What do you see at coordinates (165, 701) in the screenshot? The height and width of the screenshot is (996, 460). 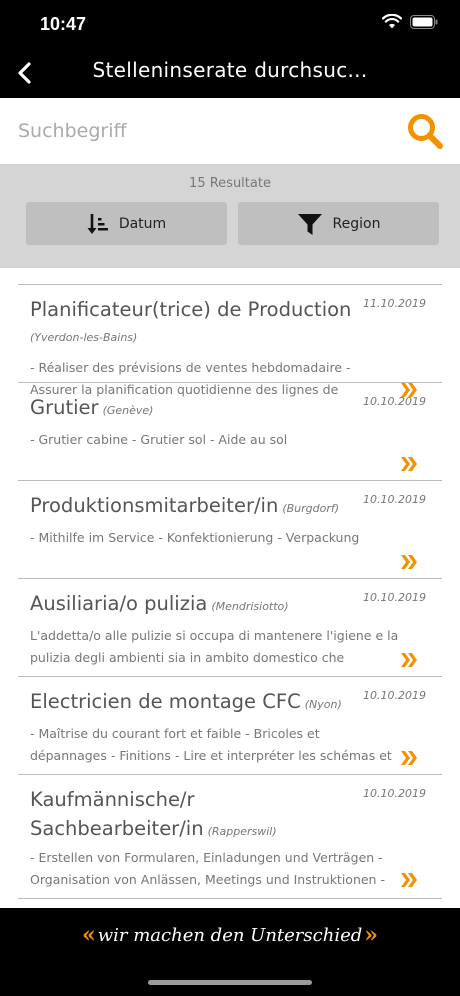 I see `job-title: Electricien de montage CFC` at bounding box center [165, 701].